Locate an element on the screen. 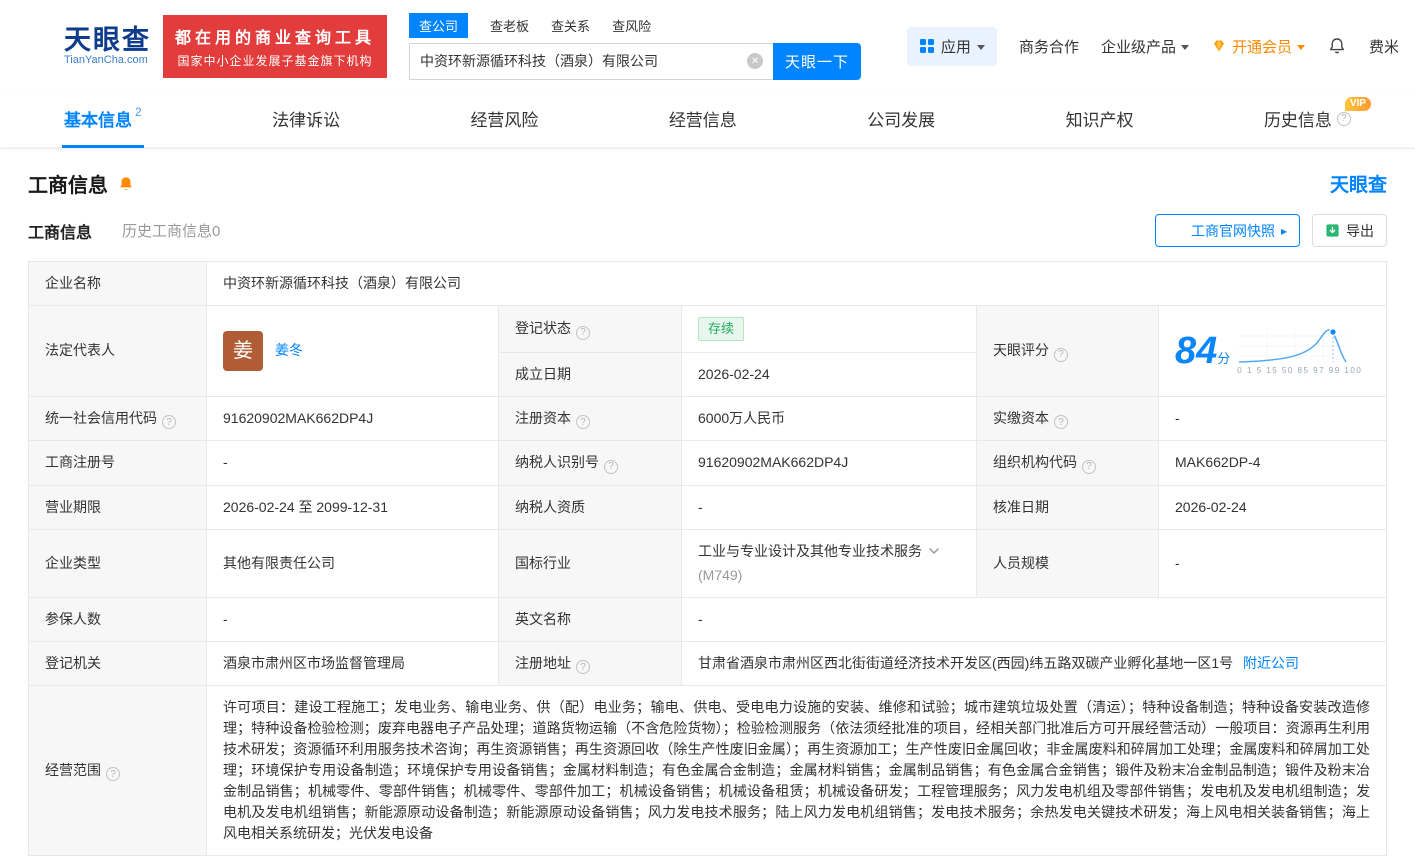  tab-legal-proceedings: 法律诉讼 is located at coordinates (306, 120).